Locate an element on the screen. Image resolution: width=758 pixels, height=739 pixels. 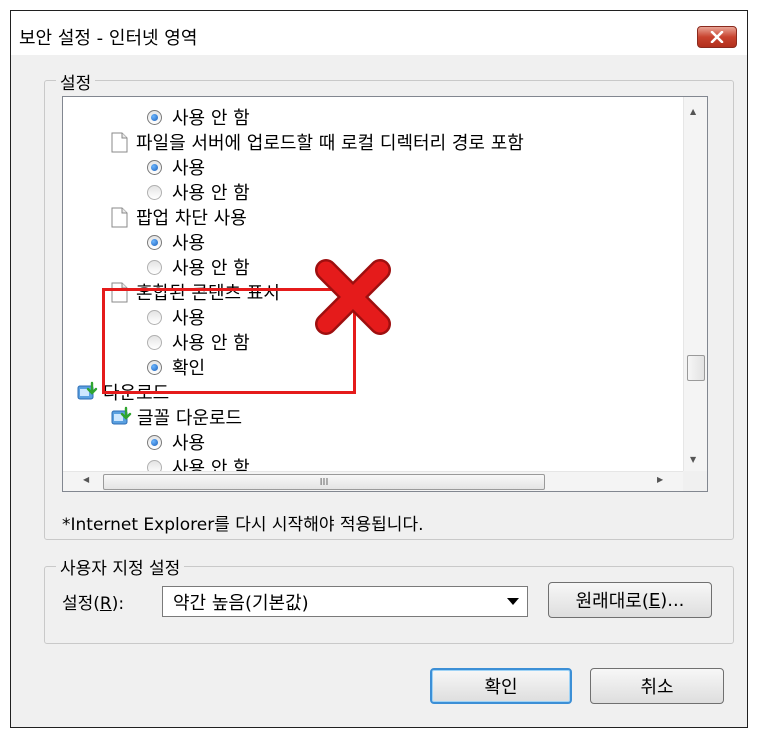
horizontal-scrollbar: ◀ III ▶ is located at coordinates (374, 481).